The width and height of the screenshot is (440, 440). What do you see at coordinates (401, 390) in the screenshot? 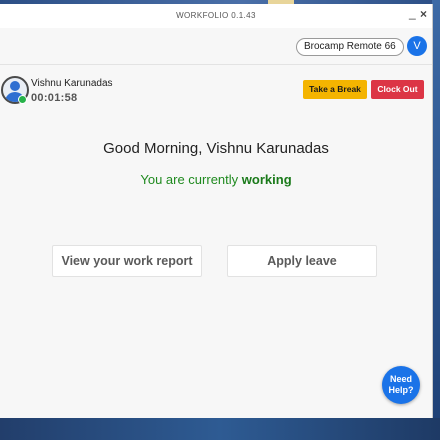
I see `help-label-line2: Help?` at bounding box center [401, 390].